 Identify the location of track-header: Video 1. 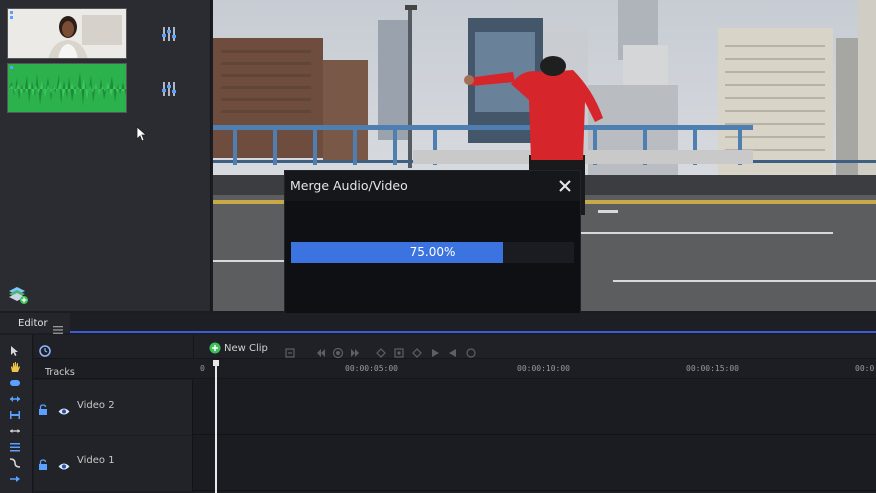
(113, 463).